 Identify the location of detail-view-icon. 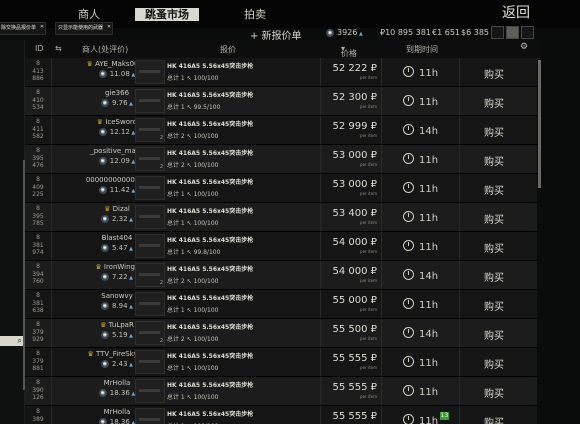
(512, 32).